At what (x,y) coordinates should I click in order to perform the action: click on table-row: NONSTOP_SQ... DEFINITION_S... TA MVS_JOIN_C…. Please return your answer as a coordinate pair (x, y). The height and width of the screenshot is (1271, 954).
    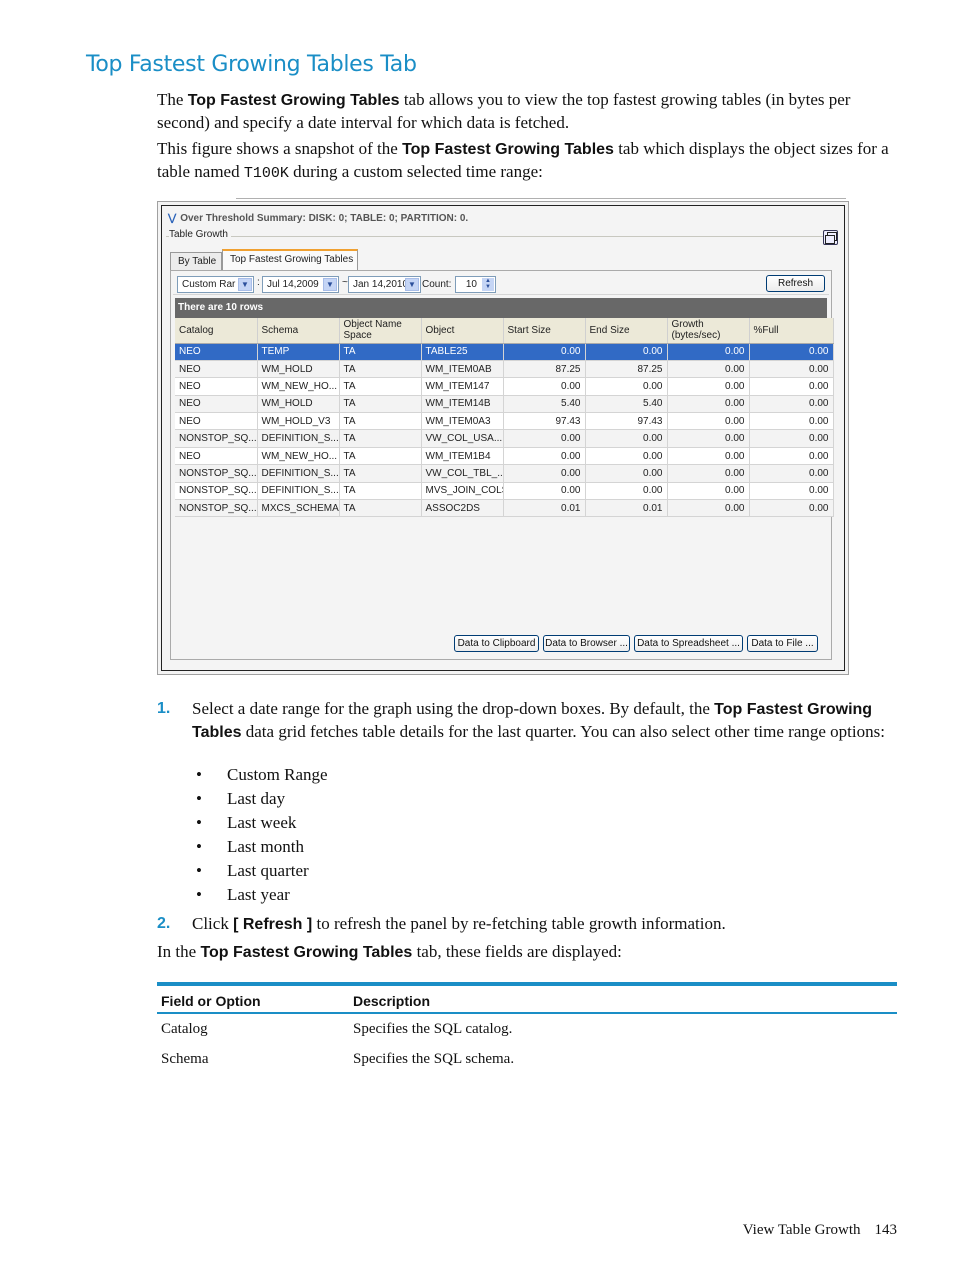
    Looking at the image, I should click on (504, 491).